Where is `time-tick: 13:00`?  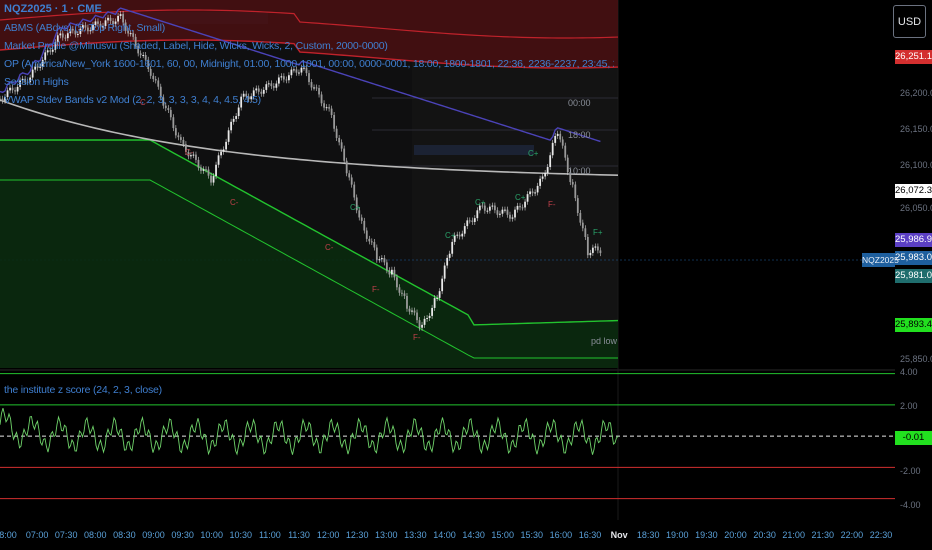
time-tick: 13:00 is located at coordinates (386, 535).